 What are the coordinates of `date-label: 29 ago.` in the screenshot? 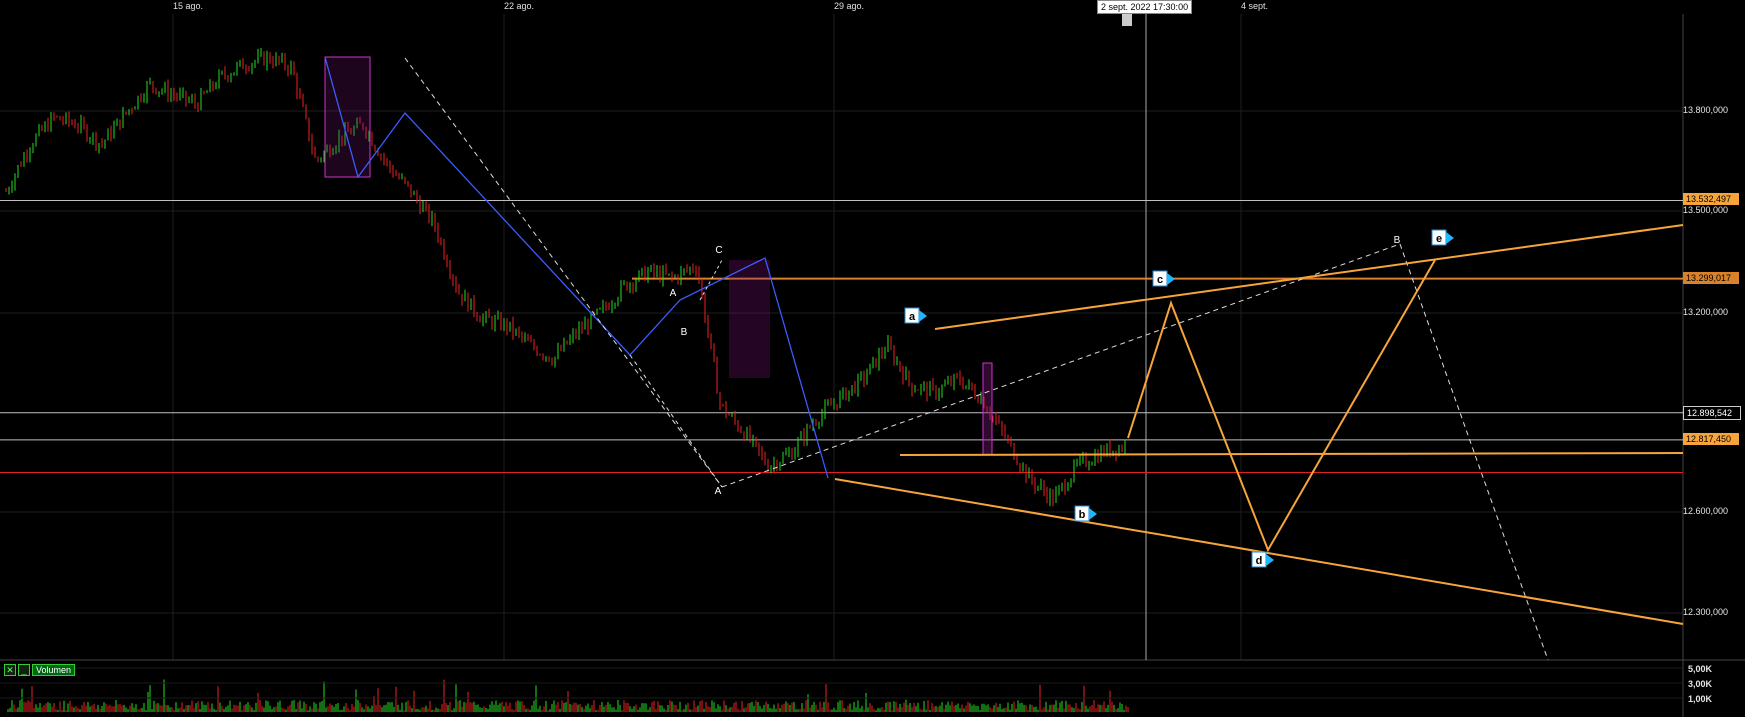 It's located at (849, 6).